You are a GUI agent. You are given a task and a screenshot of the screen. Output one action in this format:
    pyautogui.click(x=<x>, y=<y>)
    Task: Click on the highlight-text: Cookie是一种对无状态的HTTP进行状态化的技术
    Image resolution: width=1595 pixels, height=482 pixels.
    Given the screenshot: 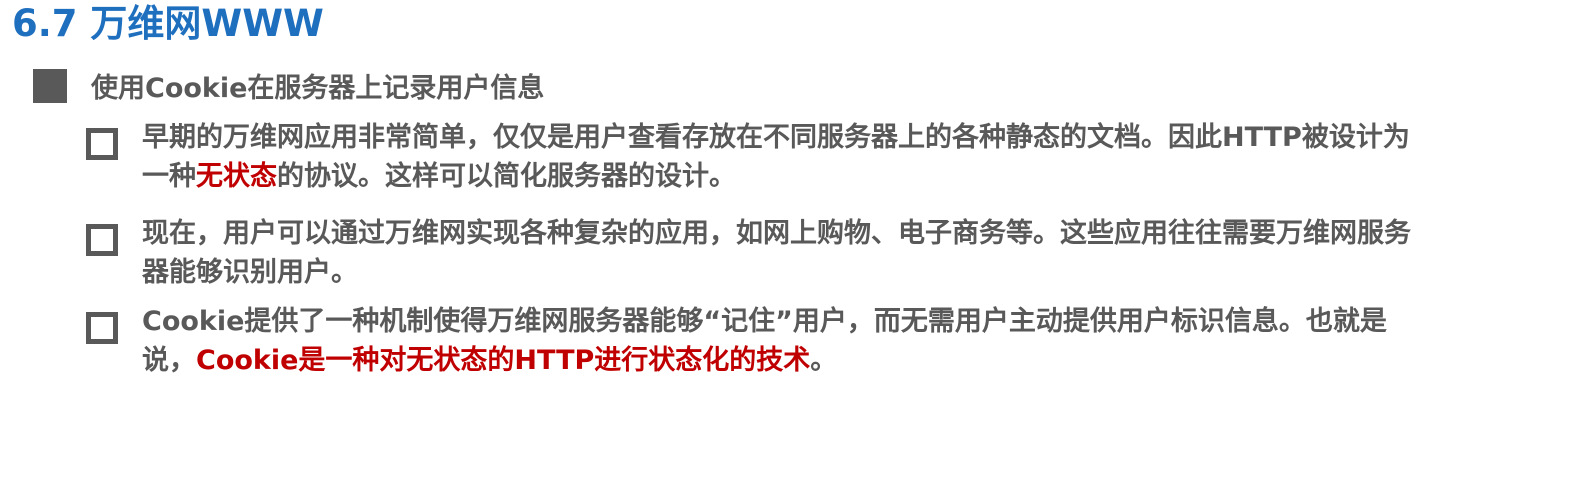 What is the action you would take?
    pyautogui.click(x=503, y=360)
    